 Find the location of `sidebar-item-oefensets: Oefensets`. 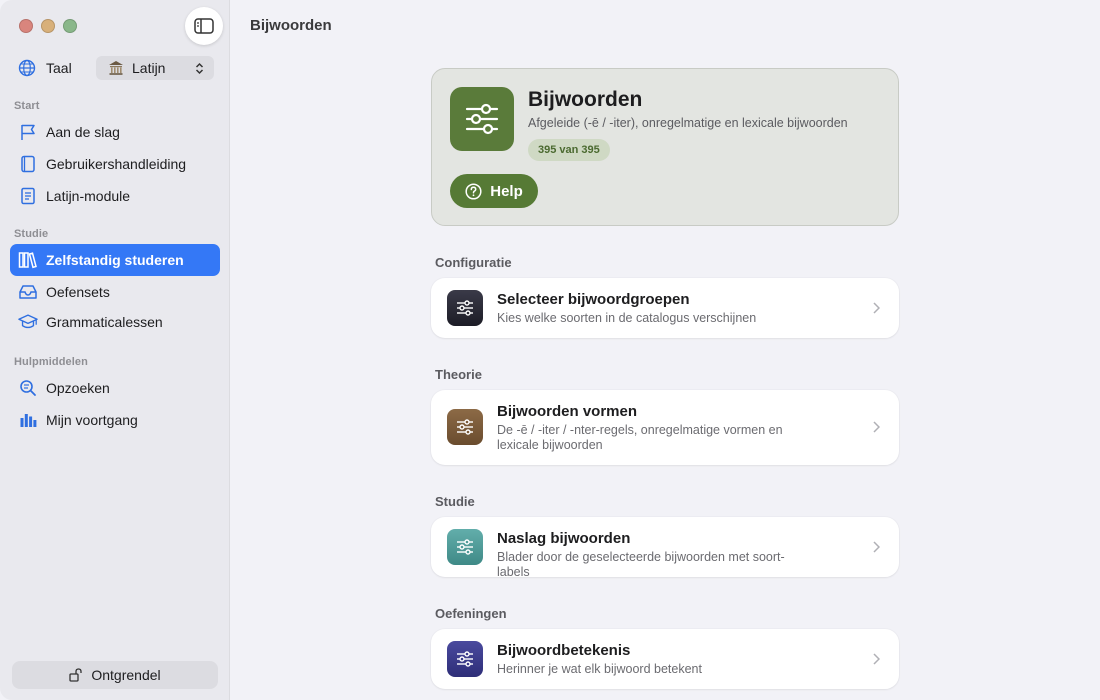

sidebar-item-oefensets: Oefensets is located at coordinates (115, 292).